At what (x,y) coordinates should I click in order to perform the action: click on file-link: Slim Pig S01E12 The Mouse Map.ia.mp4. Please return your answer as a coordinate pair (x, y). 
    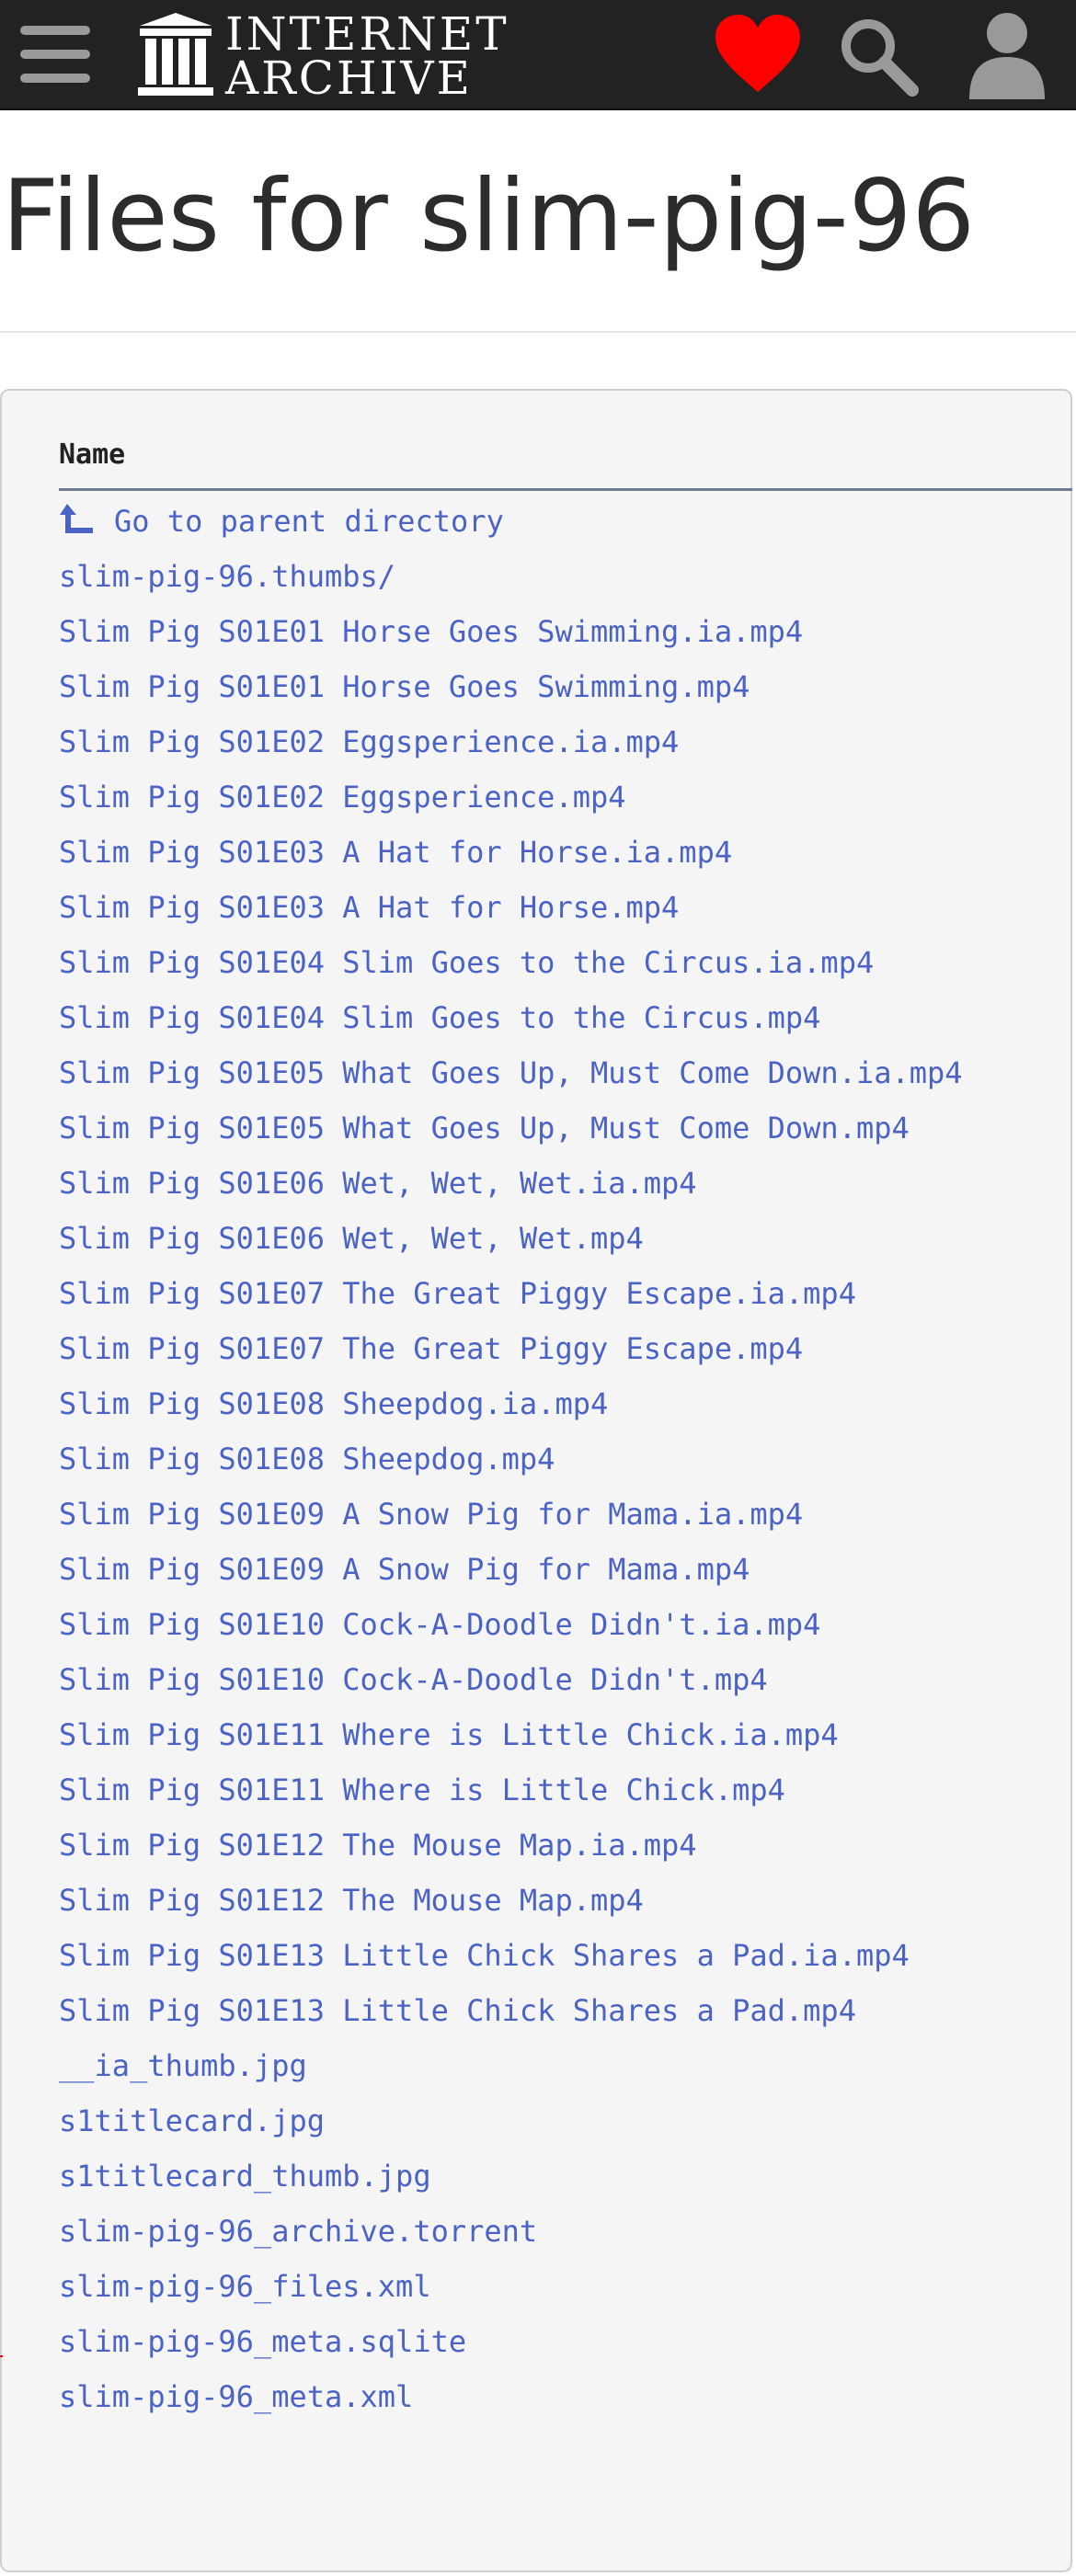
    Looking at the image, I should click on (511, 1845).